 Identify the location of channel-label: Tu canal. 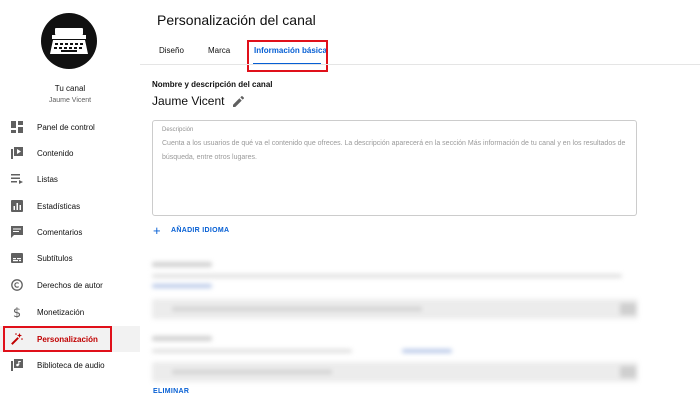
(70, 88).